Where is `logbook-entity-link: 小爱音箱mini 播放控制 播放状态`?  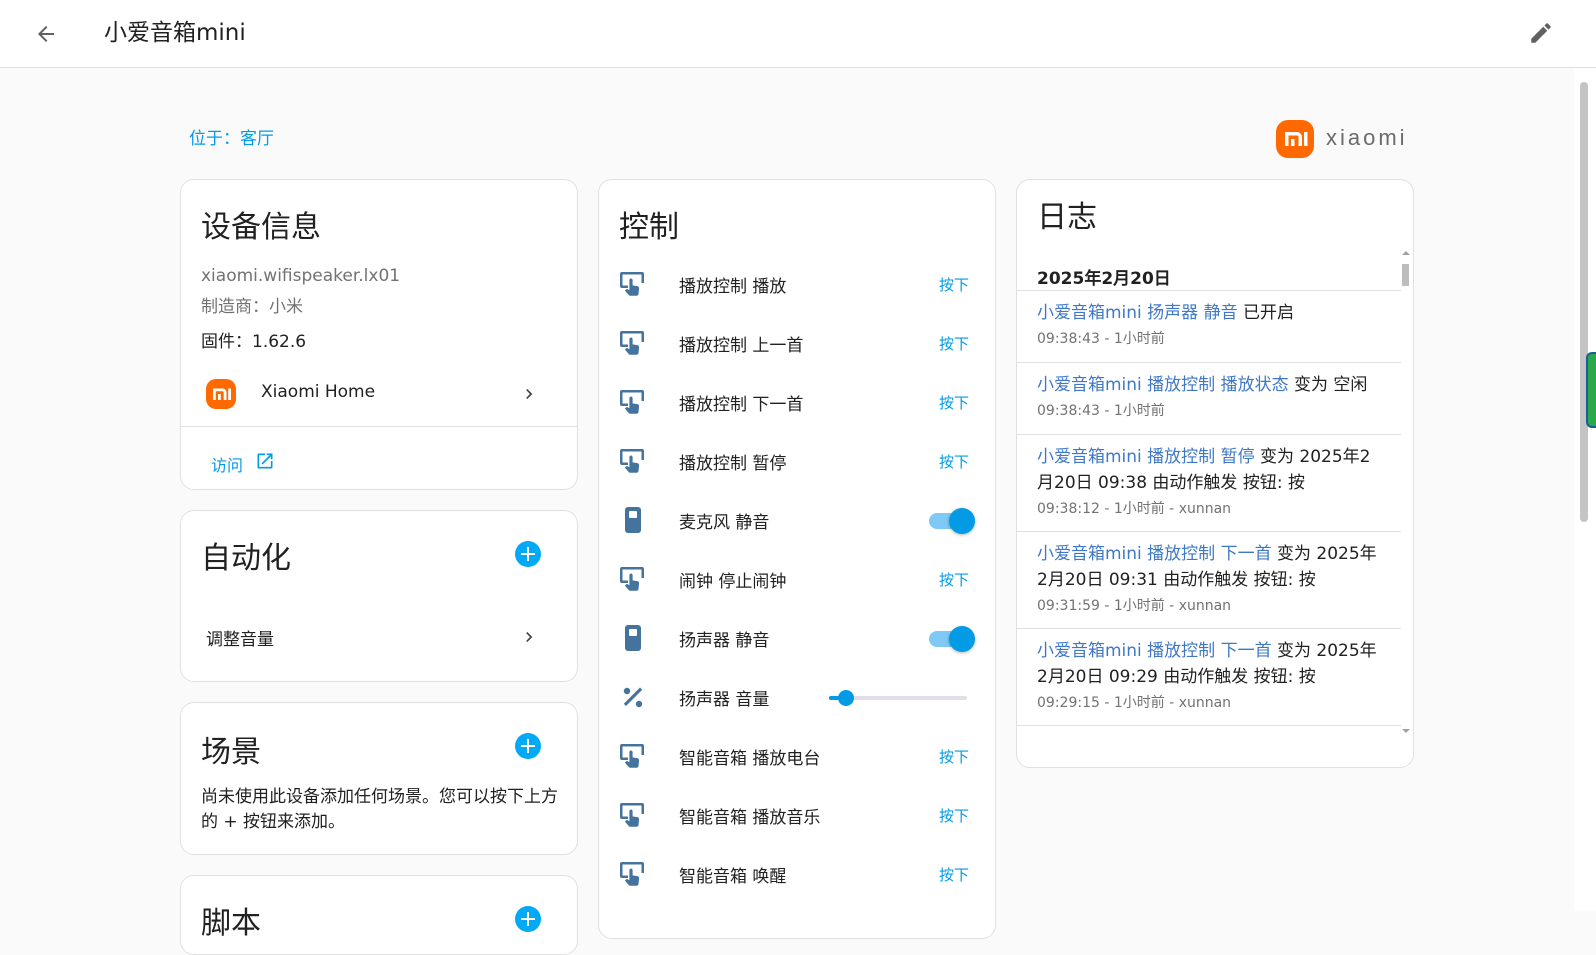
logbook-entity-link: 小爱音箱mini 播放控制 播放状态 is located at coordinates (1163, 385).